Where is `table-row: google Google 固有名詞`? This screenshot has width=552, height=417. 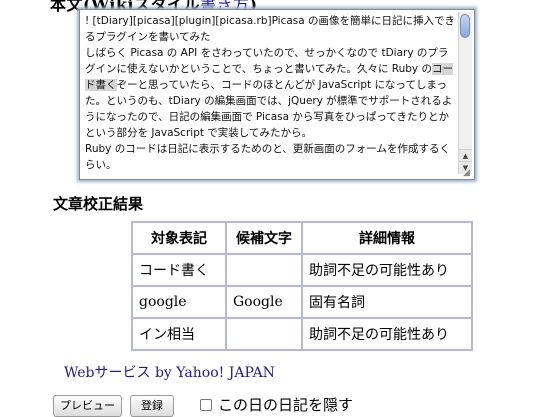 table-row: google Google 固有名詞 is located at coordinates (302, 302).